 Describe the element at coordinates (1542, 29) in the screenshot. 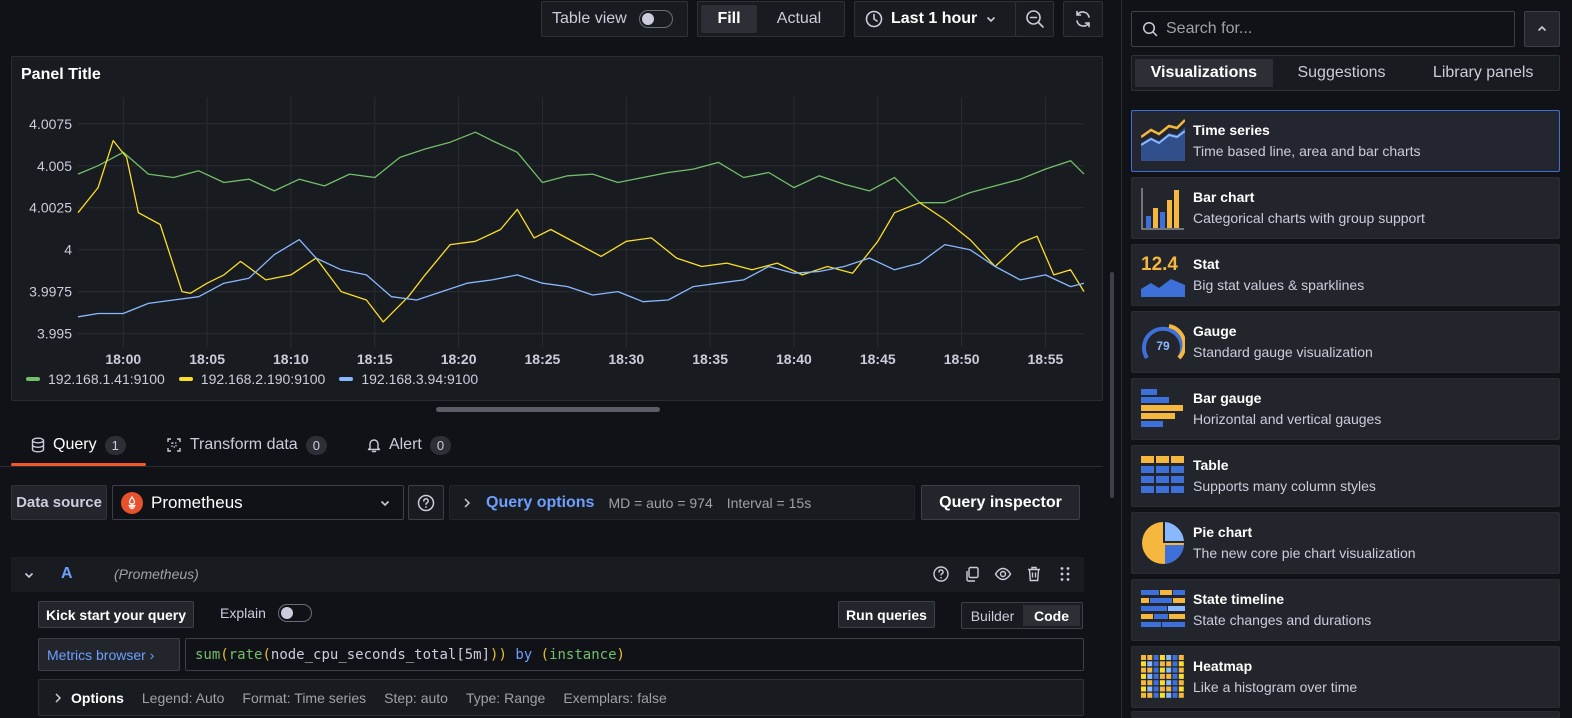

I see `collapse-picker-button` at that location.